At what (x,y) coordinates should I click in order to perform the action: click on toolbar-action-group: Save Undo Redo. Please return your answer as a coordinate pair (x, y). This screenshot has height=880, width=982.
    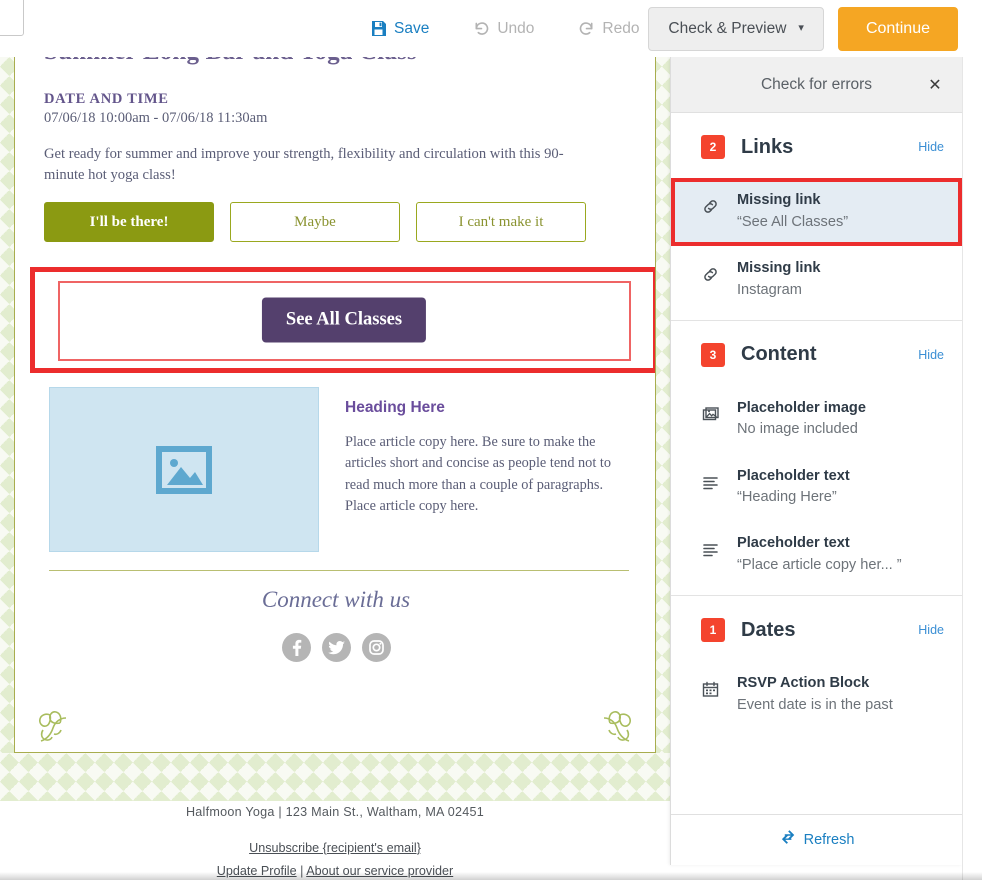
    Looking at the image, I should click on (504, 28).